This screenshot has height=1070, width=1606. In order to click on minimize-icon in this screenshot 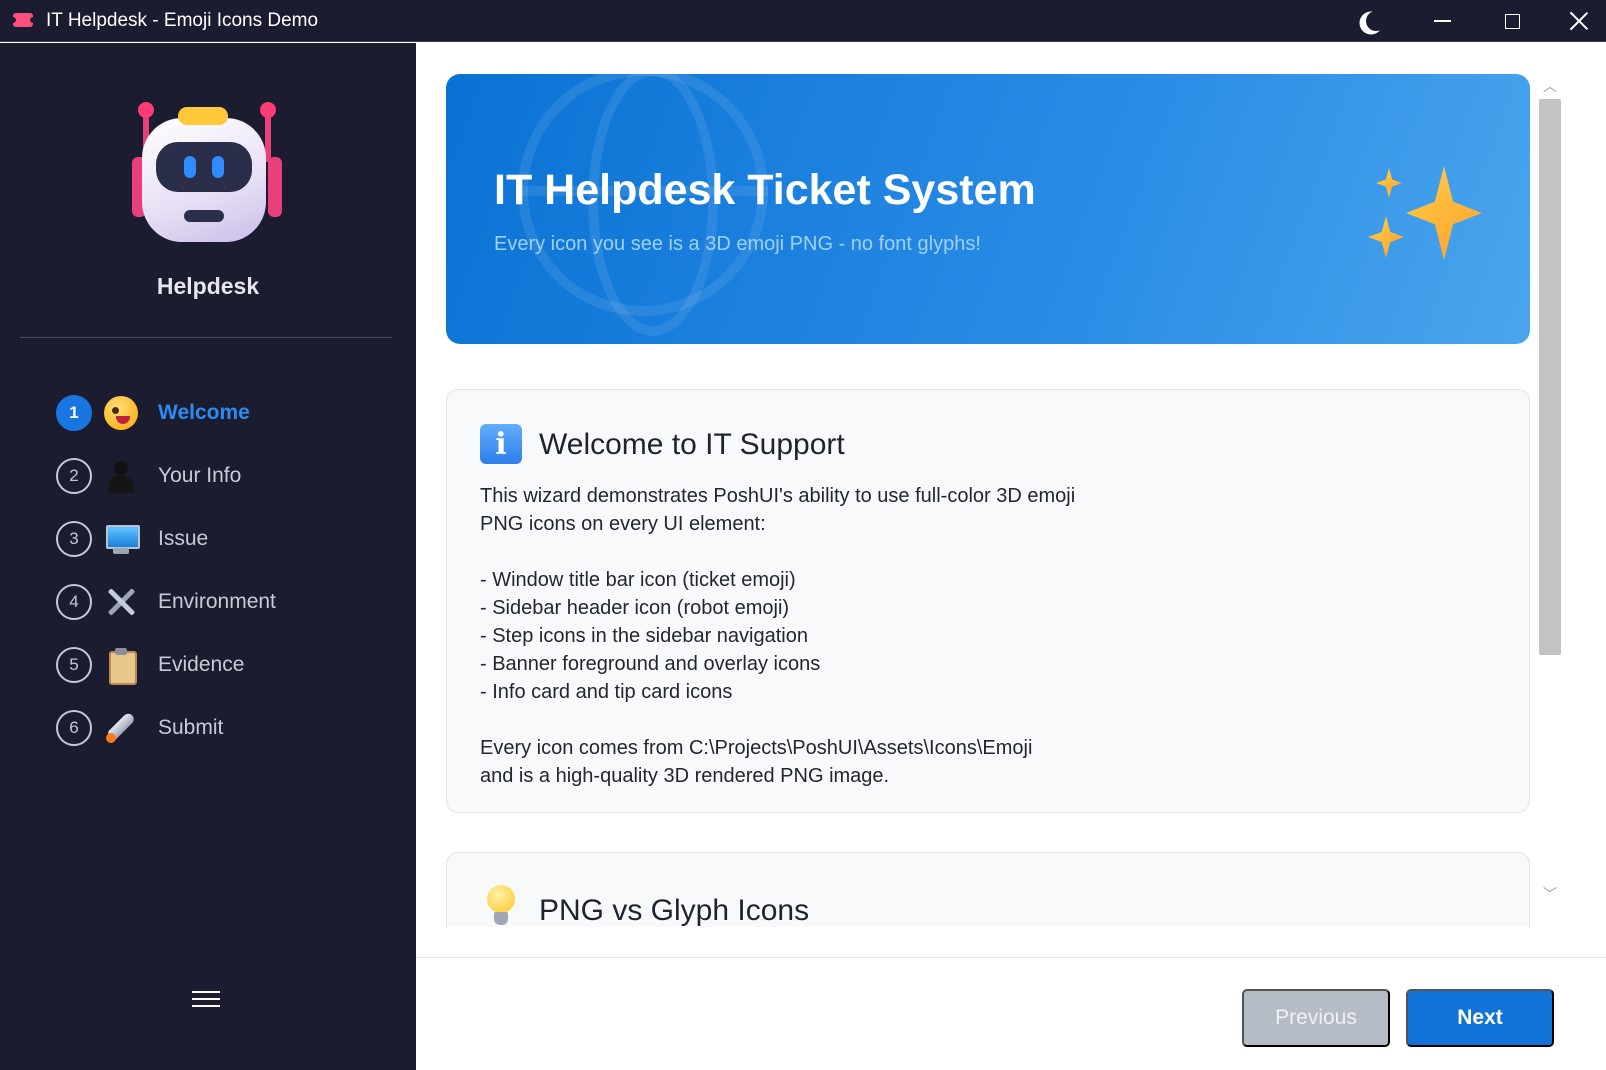, I will do `click(1442, 21)`.